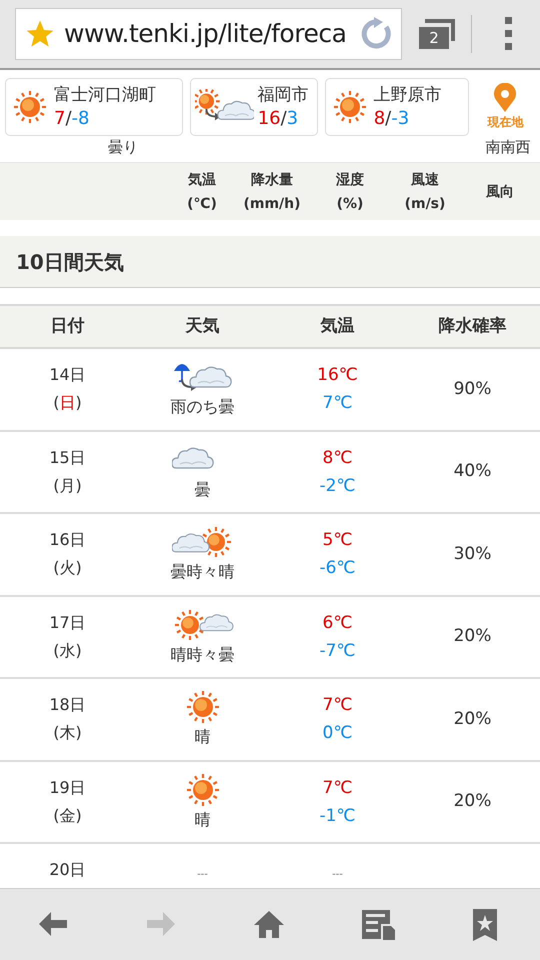 This screenshot has height=960, width=540. I want to click on column-header: 風速 (m/s), so click(425, 192).